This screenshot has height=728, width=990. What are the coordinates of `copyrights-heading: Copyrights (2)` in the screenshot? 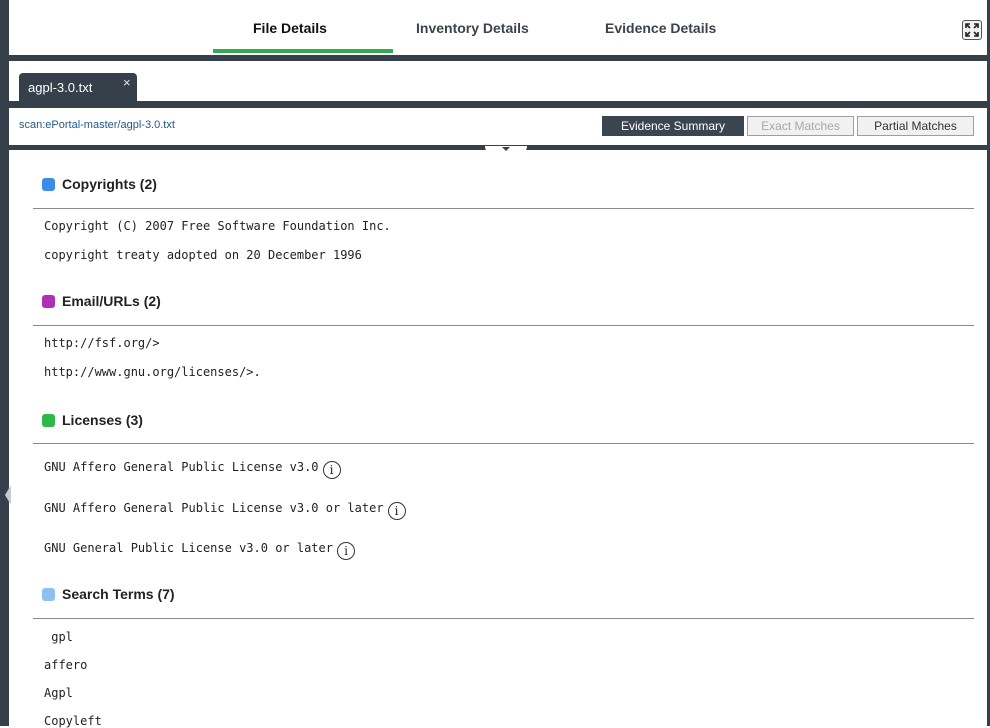 It's located at (99, 184).